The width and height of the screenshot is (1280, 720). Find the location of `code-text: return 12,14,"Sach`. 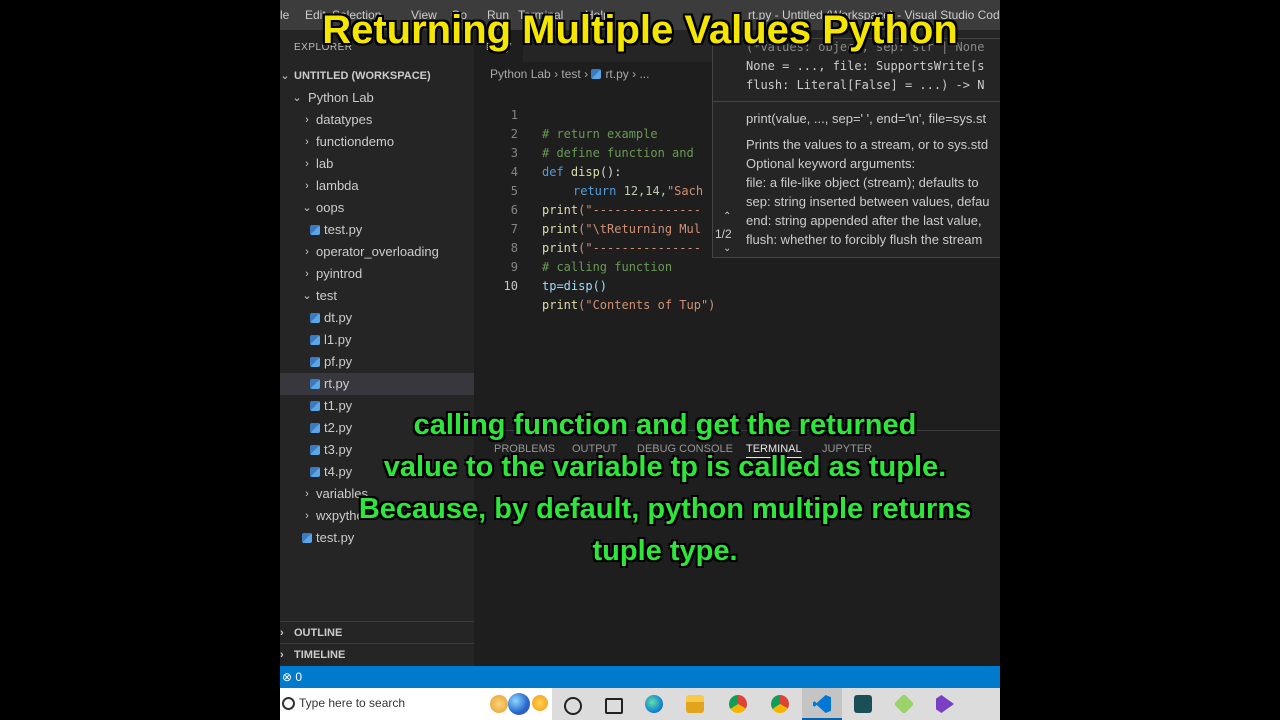

code-text: return 12,14,"Sach is located at coordinates (638, 191).